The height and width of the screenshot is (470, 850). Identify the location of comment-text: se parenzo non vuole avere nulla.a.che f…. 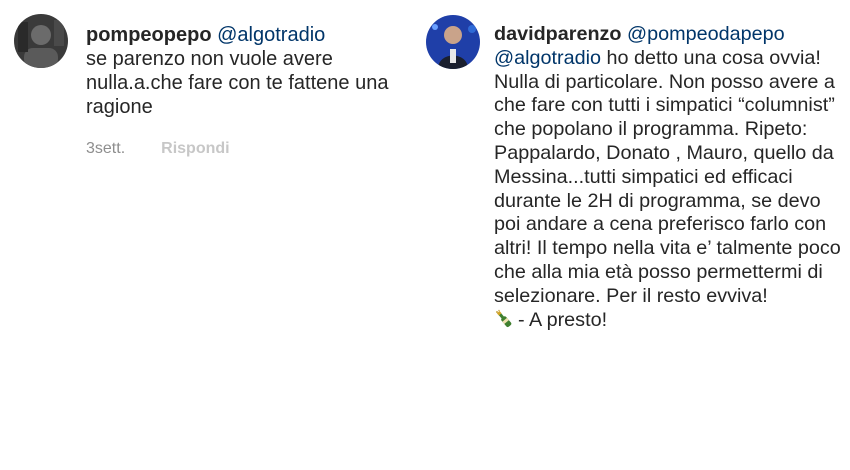
(237, 83).